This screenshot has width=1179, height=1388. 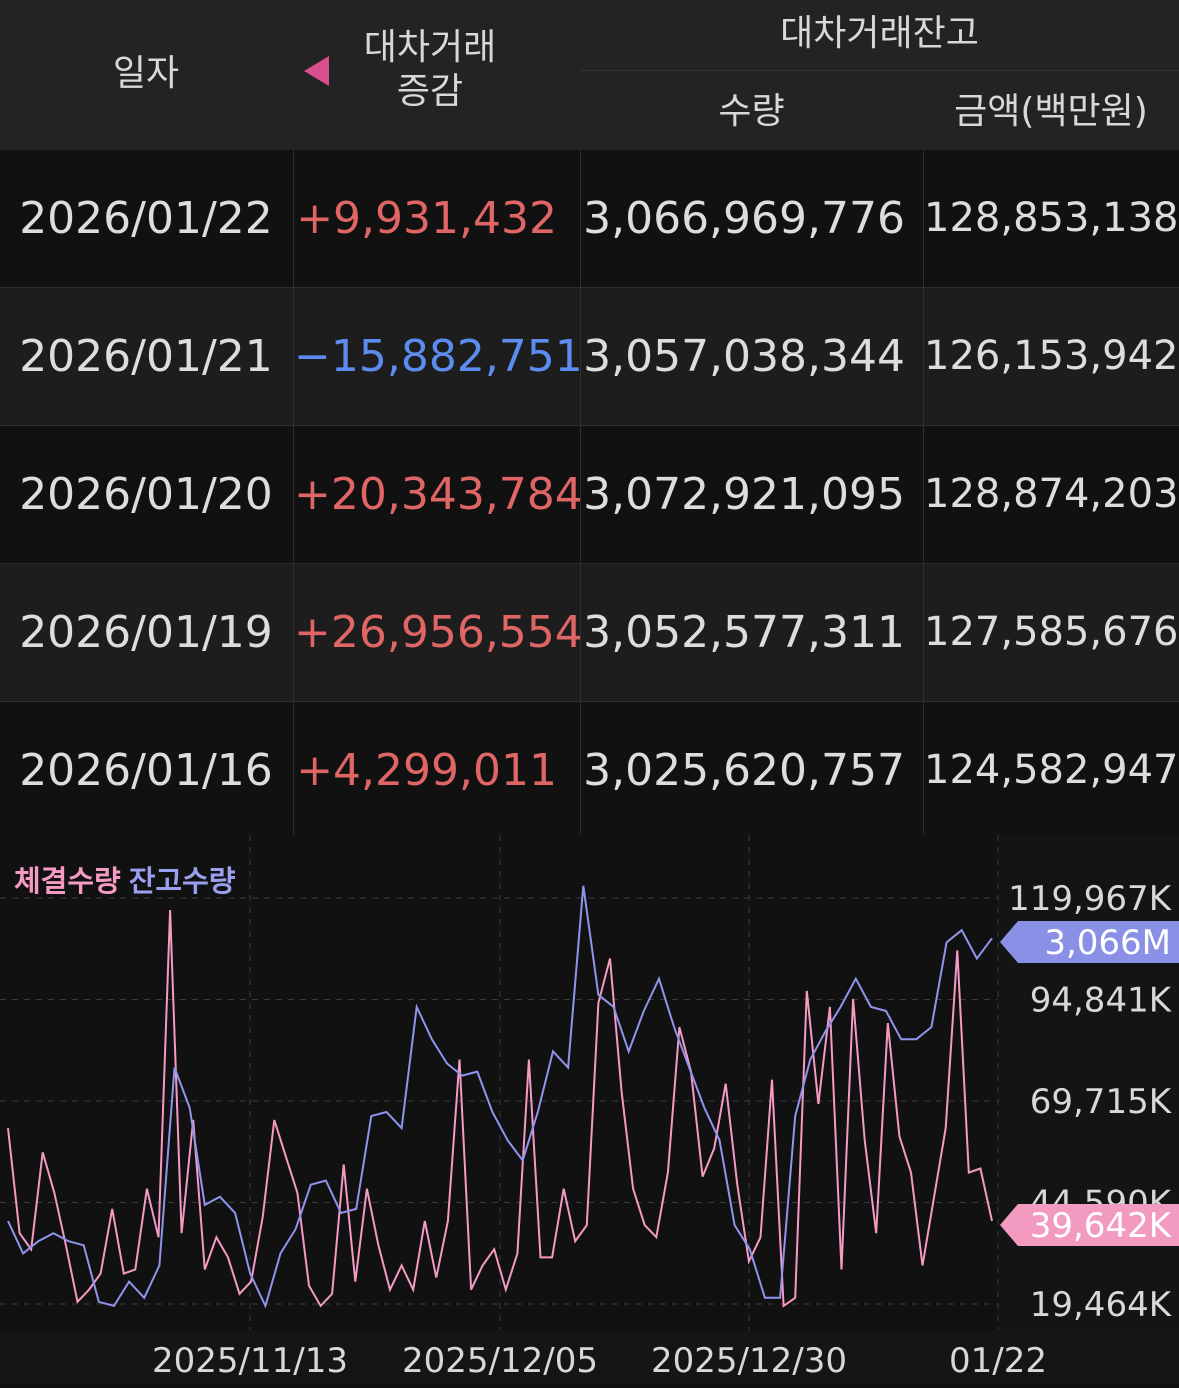 I want to click on legend-balance: 잔고수량, so click(x=182, y=881).